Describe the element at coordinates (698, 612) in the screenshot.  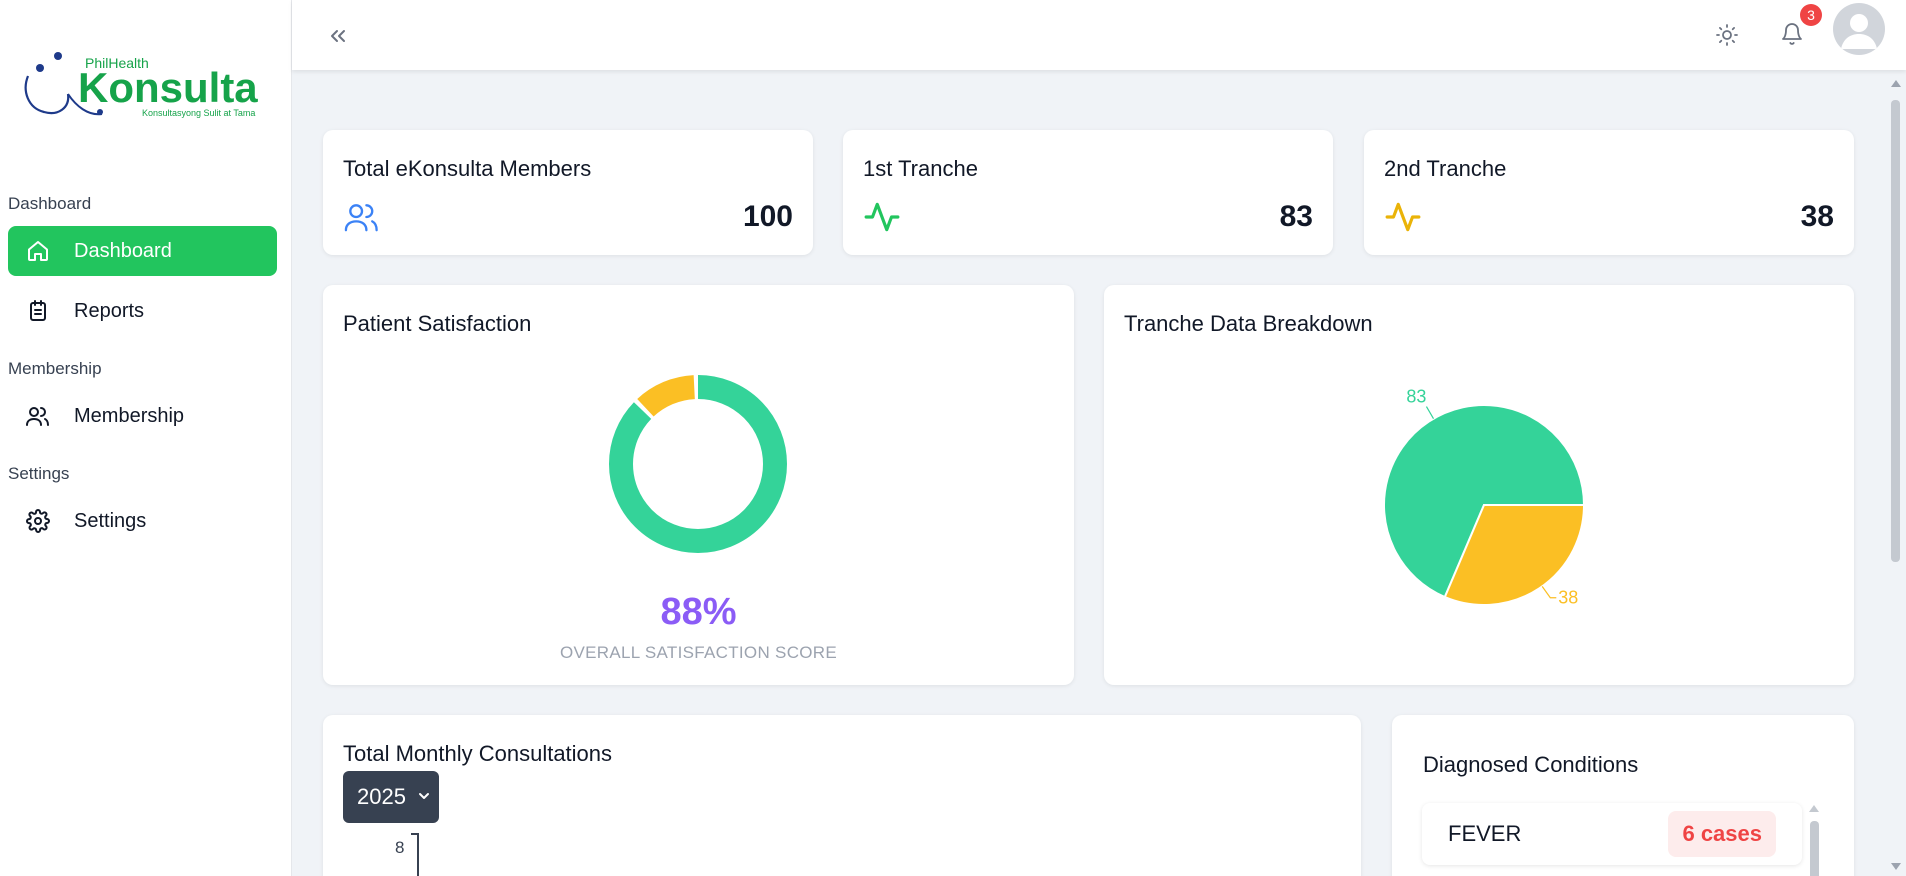
I see `satisfaction-score: 88%` at that location.